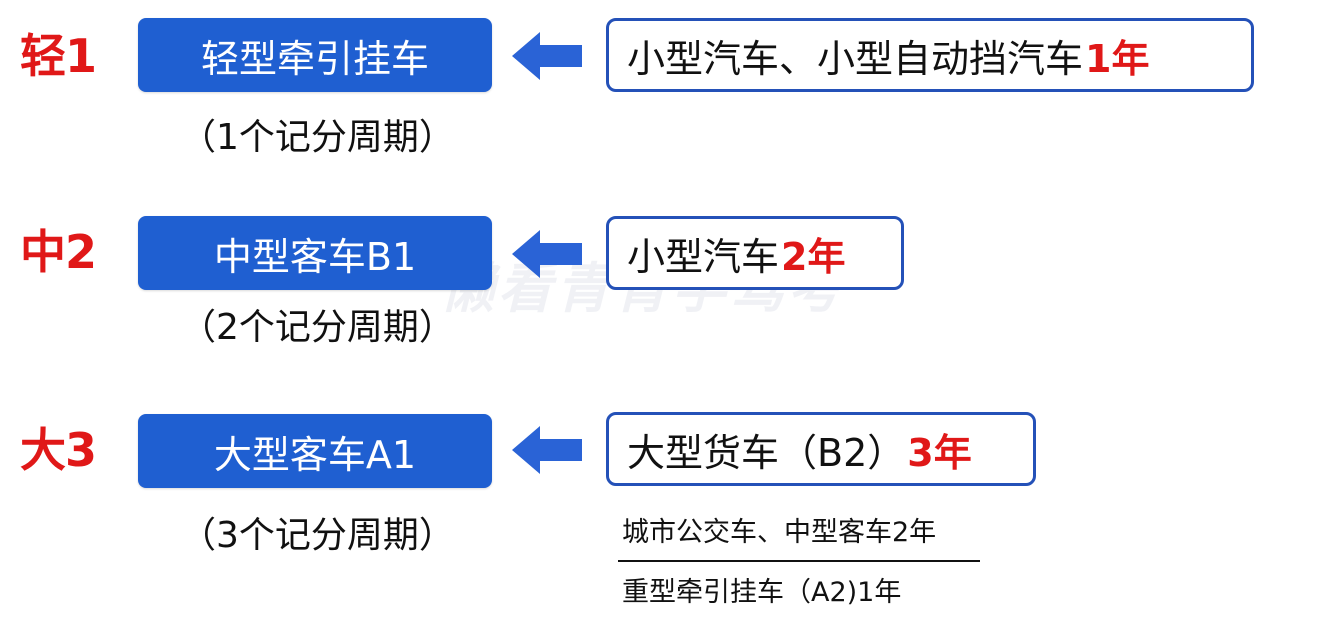 This screenshot has width=1344, height=619. I want to click on source-license-text-3: 大型货车（B2）, so click(766, 452).